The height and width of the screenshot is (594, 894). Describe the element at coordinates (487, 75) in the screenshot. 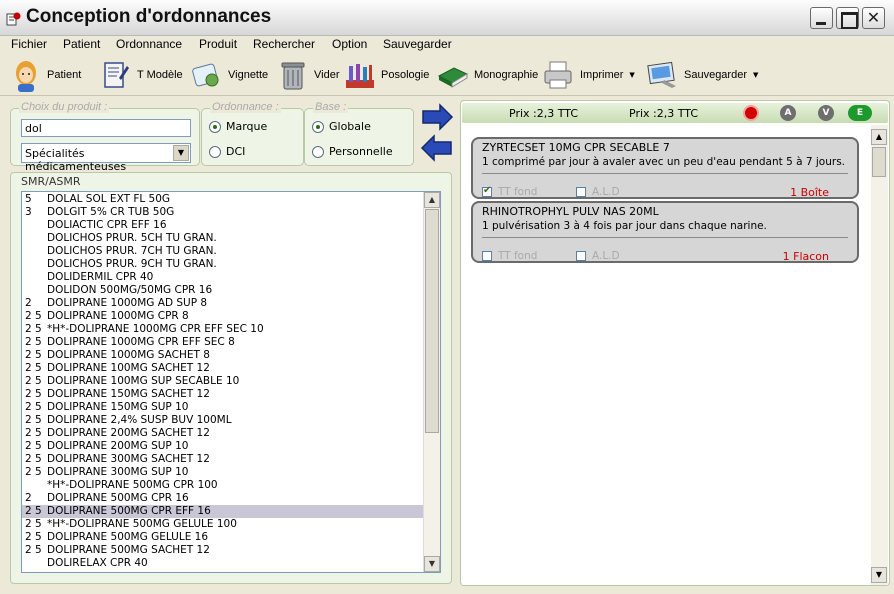

I see `monographie-button: Monographie` at that location.